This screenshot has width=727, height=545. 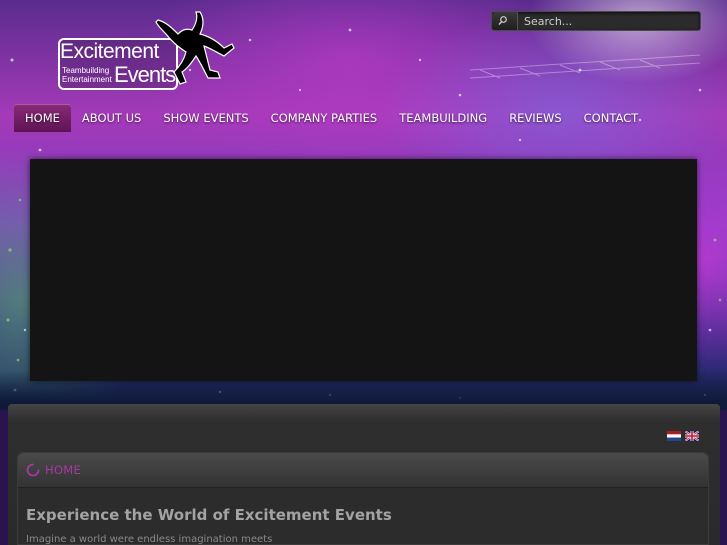 What do you see at coordinates (324, 118) in the screenshot?
I see `nav-item-company-parties: COMPANY PARTIES` at bounding box center [324, 118].